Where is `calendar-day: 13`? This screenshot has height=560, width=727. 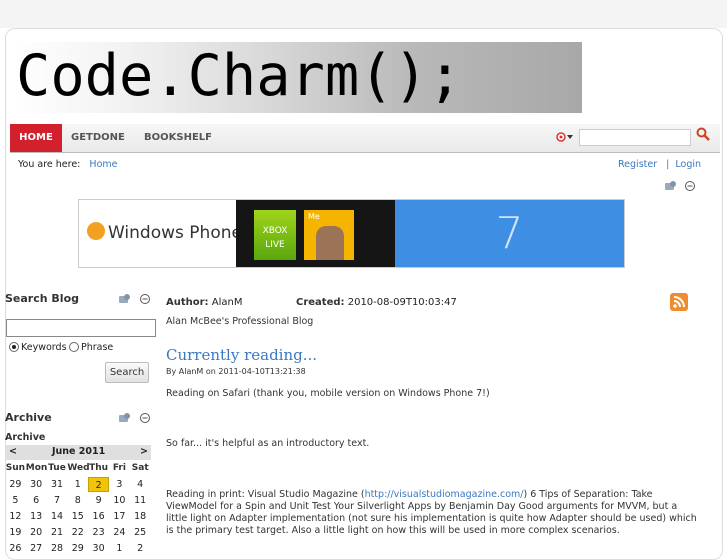 calendar-day: 13 is located at coordinates (36, 516).